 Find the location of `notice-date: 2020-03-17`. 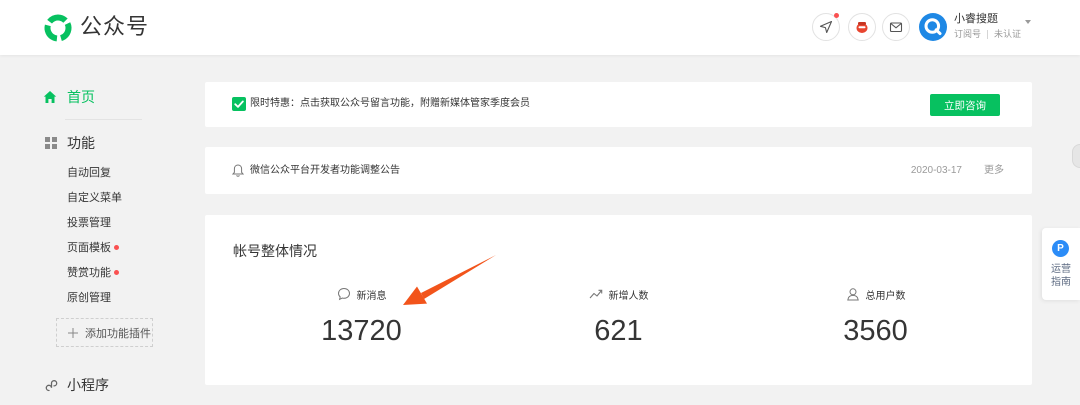

notice-date: 2020-03-17 is located at coordinates (936, 170).